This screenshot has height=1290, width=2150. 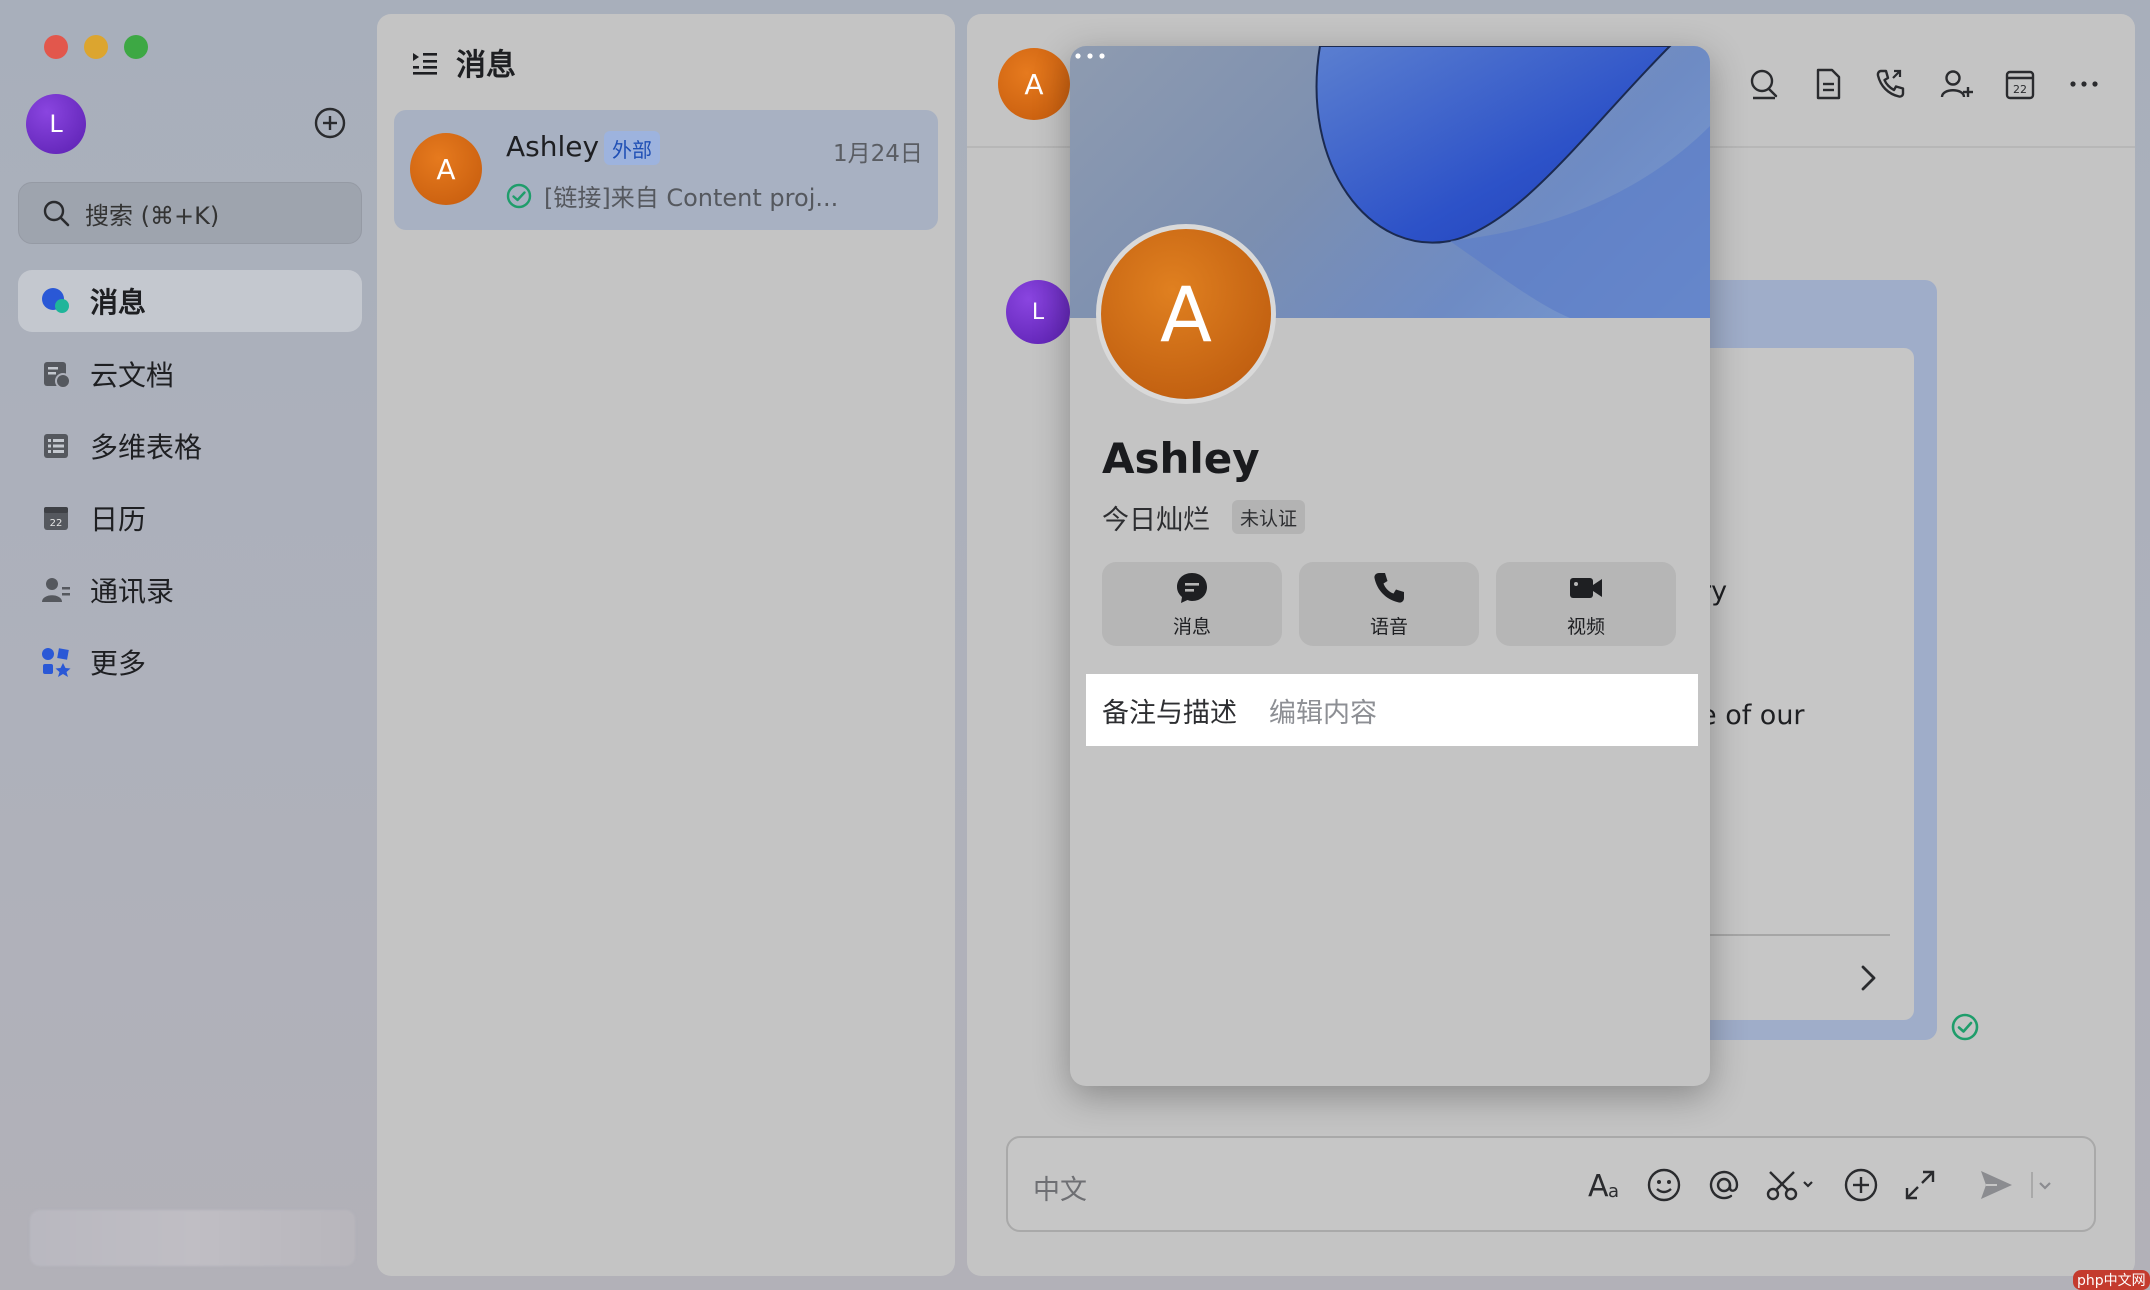 I want to click on send-icon, so click(x=1996, y=1185).